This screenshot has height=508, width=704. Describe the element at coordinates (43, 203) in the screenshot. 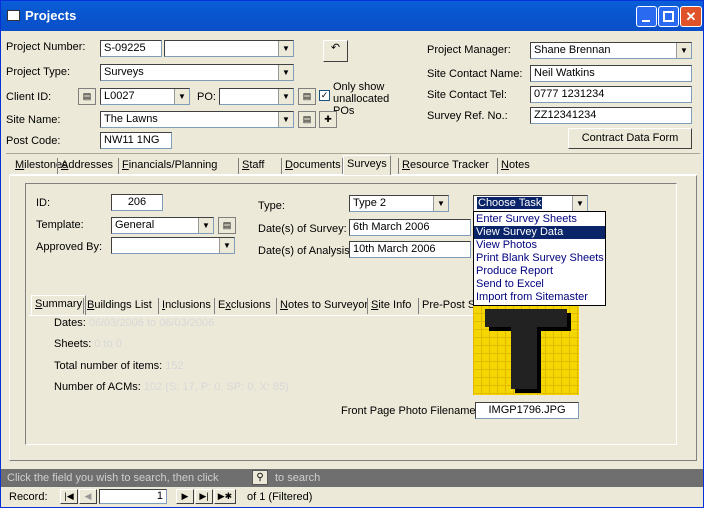

I see `survey-id-label: ID:` at that location.